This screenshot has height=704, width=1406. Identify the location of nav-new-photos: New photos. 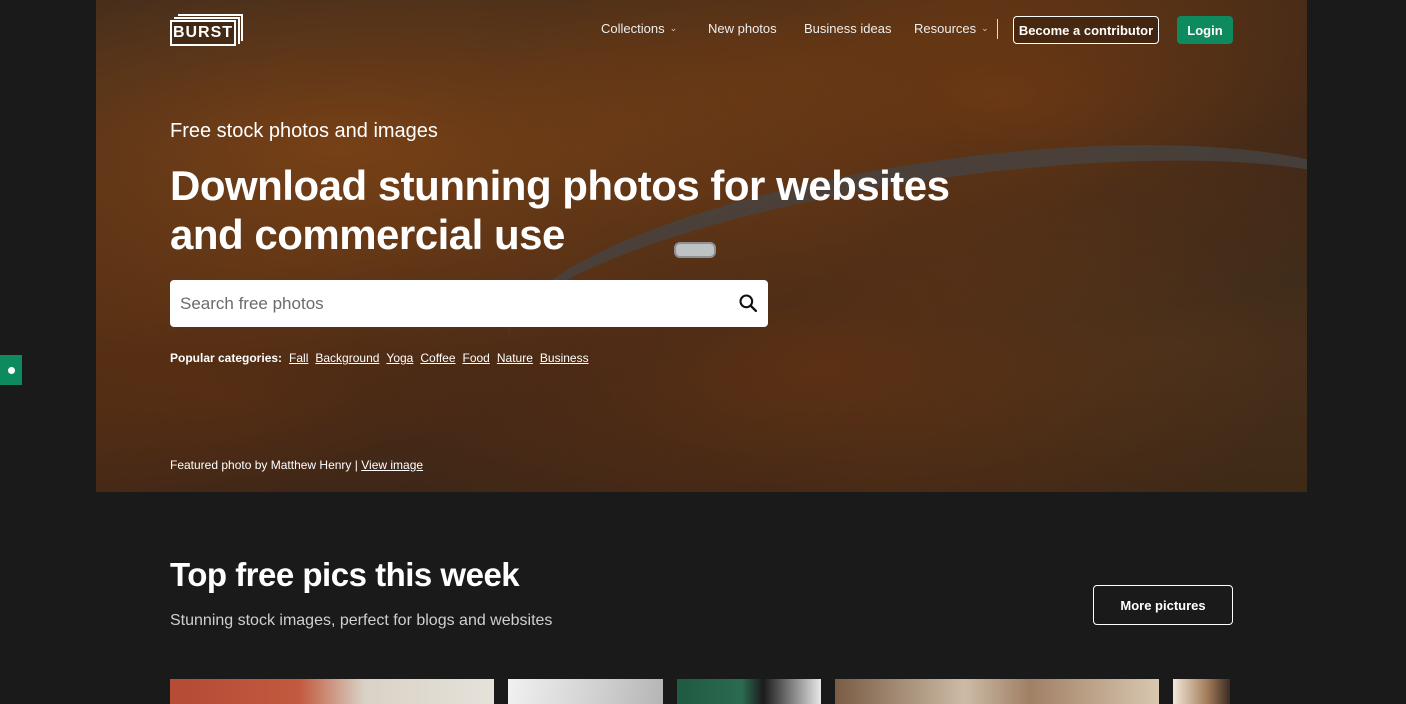
(742, 28).